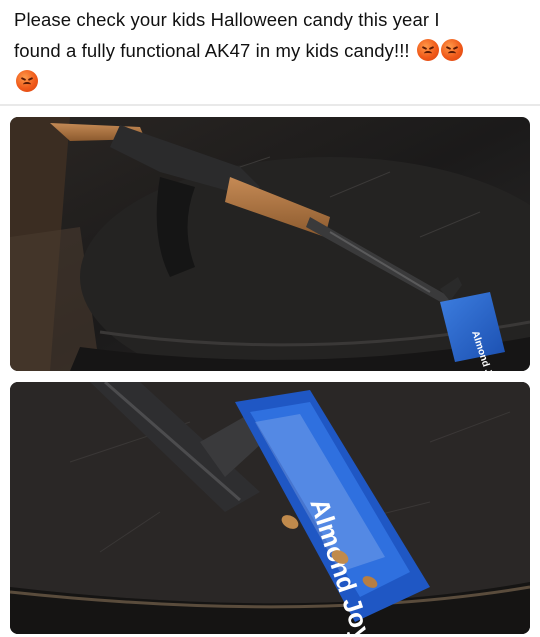  What do you see at coordinates (270, 105) in the screenshot?
I see `divider` at bounding box center [270, 105].